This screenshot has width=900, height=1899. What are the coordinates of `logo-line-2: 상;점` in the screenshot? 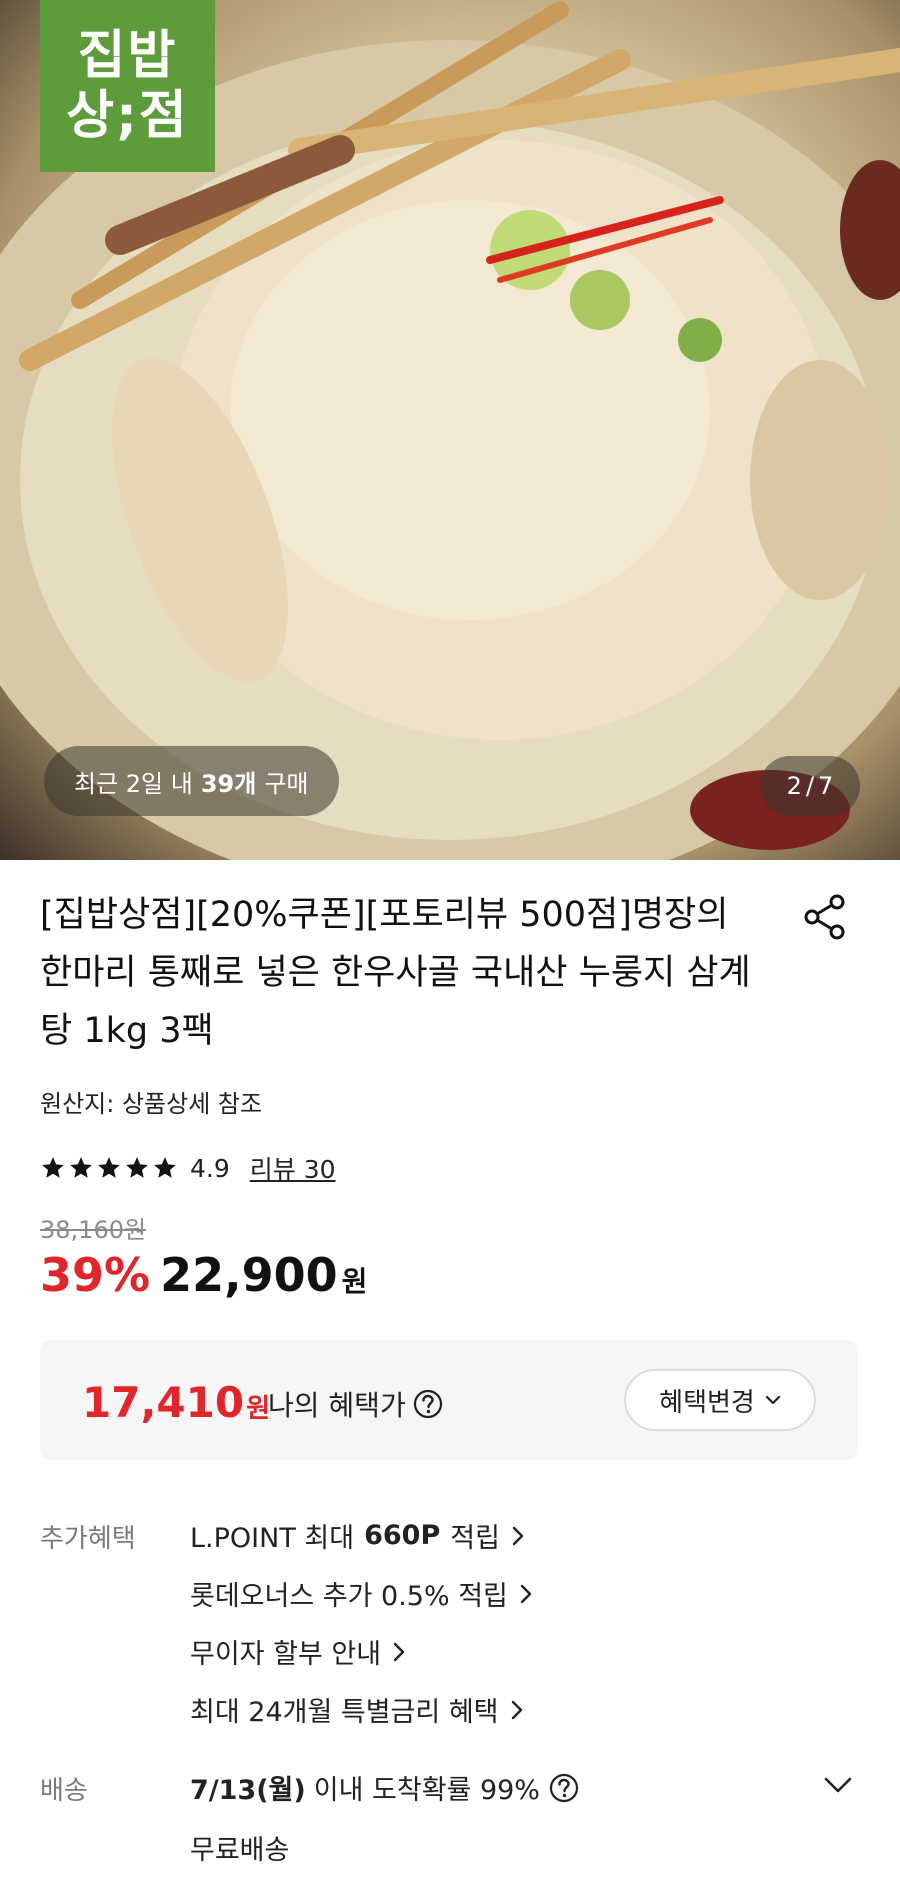 It's located at (127, 116).